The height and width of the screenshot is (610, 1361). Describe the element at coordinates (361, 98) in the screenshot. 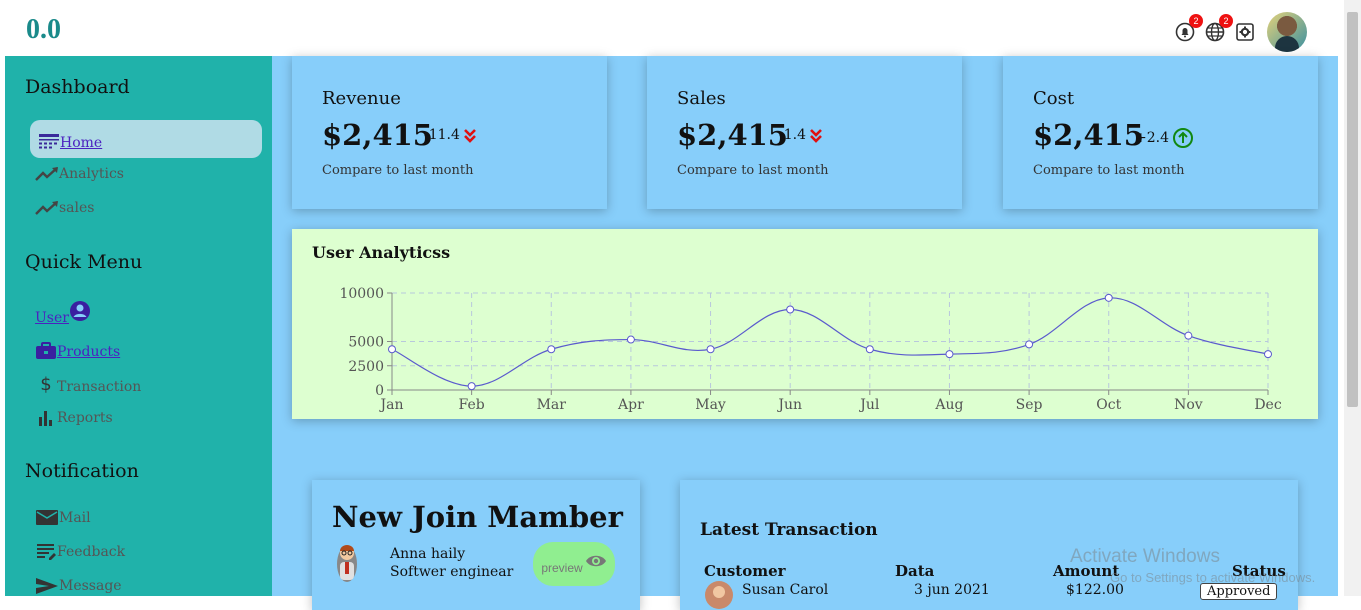

I see `card-title: Revenue` at that location.